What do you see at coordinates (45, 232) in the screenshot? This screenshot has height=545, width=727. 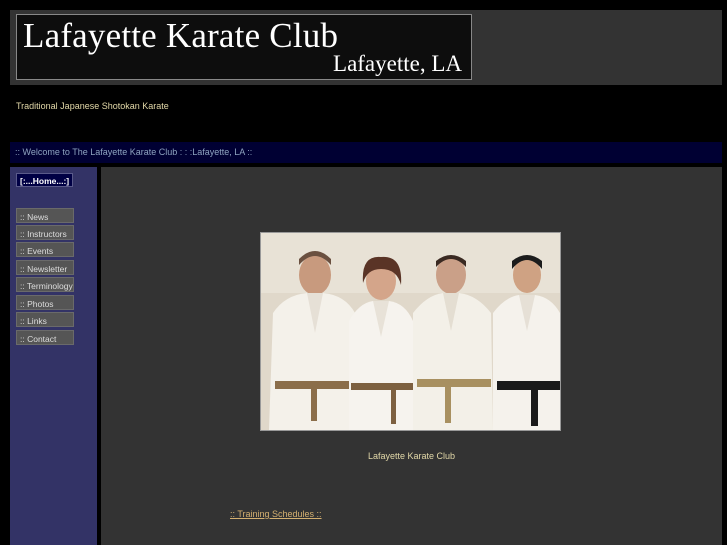 I see `nav-instructors: :: Instructors` at bounding box center [45, 232].